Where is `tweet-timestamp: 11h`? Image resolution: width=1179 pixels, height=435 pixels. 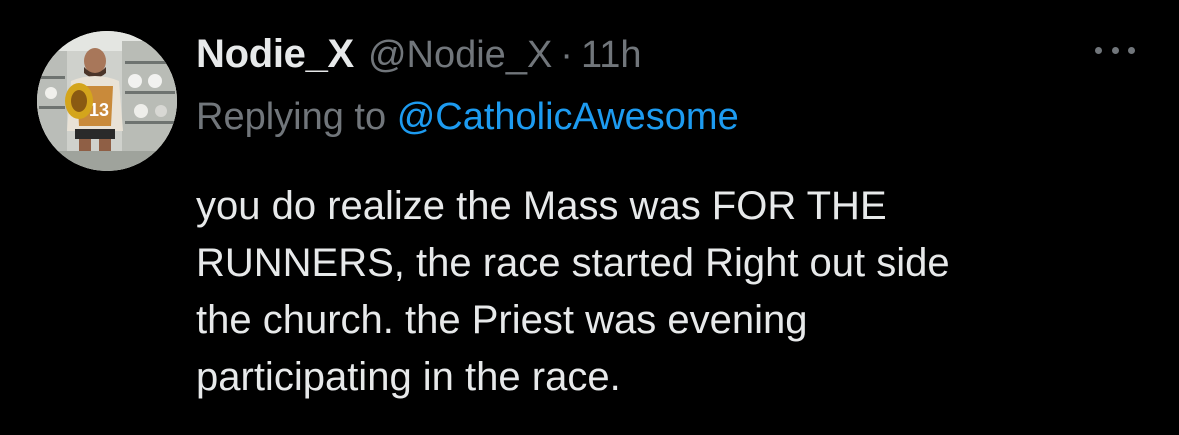 tweet-timestamp: 11h is located at coordinates (611, 55).